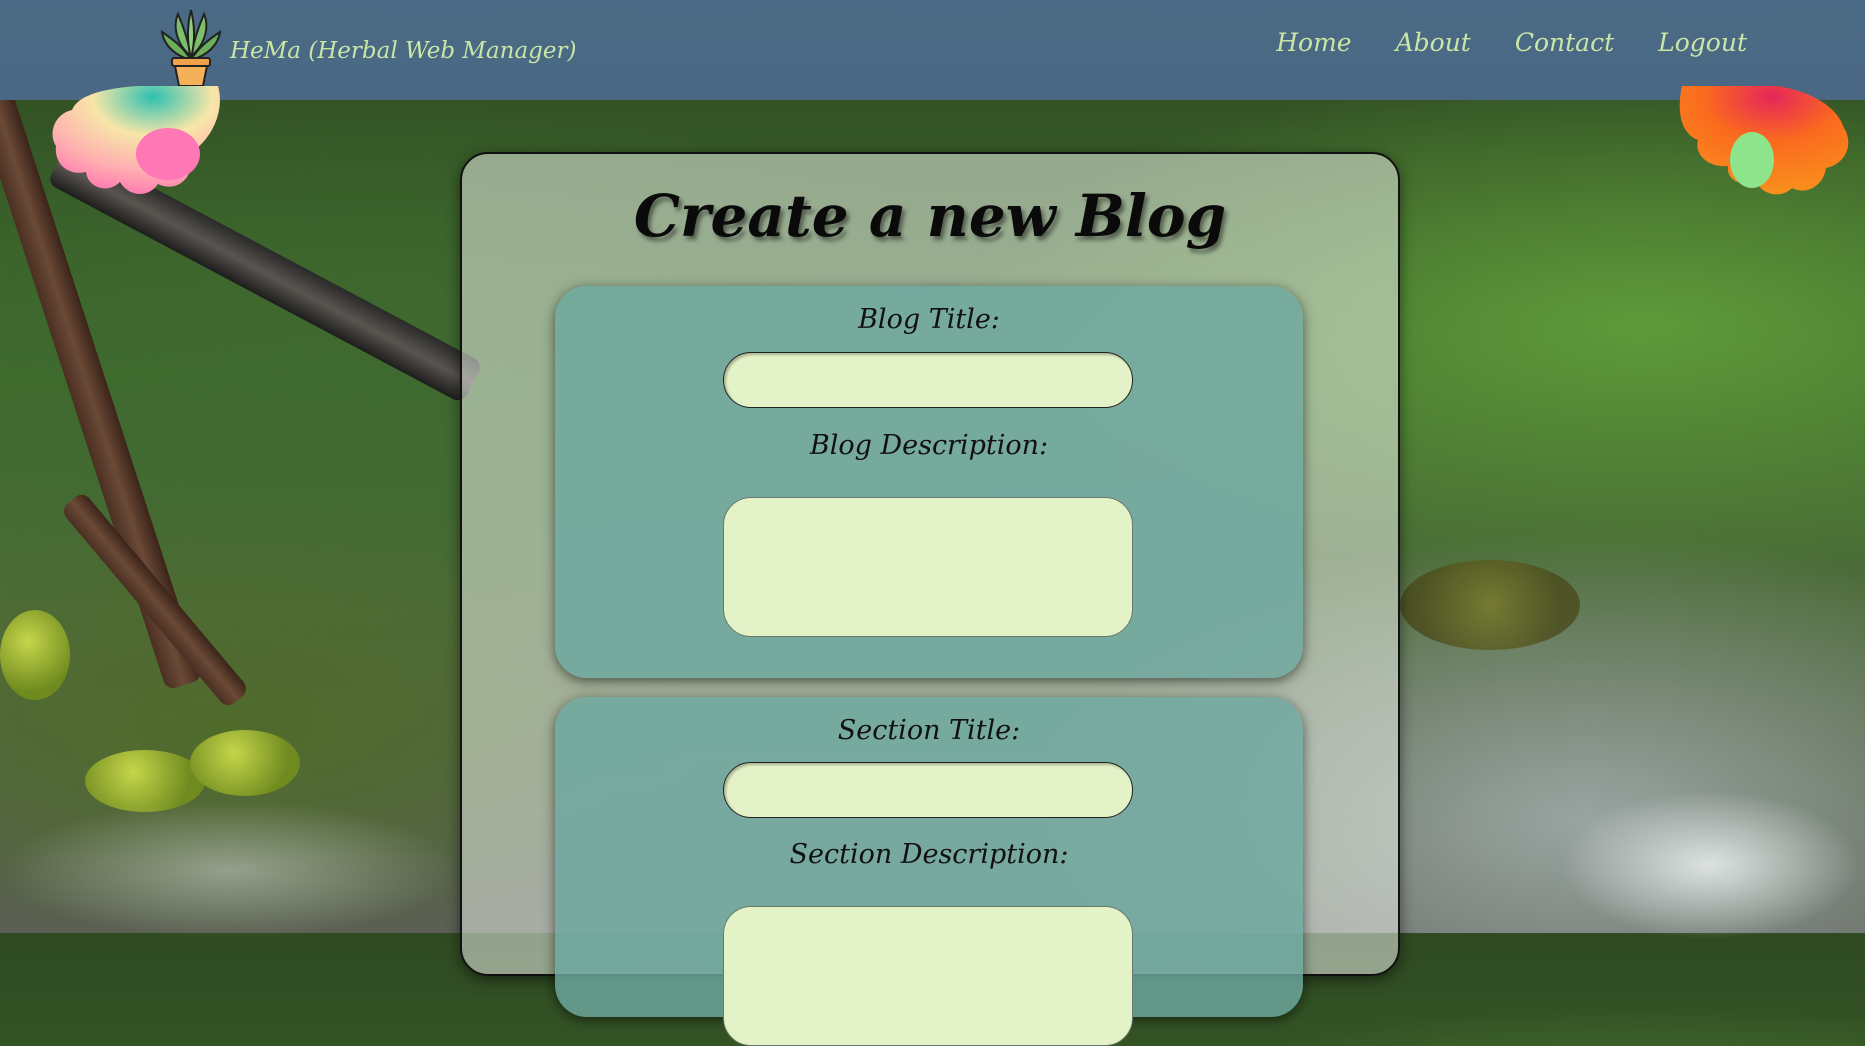  What do you see at coordinates (1433, 42) in the screenshot?
I see `nav-link-about: About` at bounding box center [1433, 42].